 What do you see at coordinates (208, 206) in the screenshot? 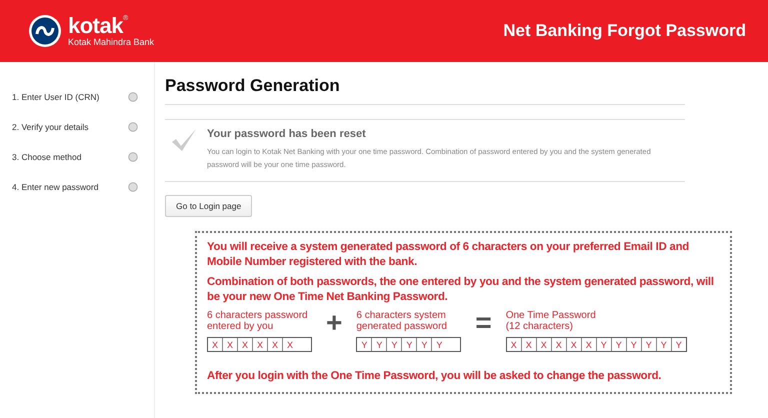
I see `login-button: Go to Login page` at bounding box center [208, 206].